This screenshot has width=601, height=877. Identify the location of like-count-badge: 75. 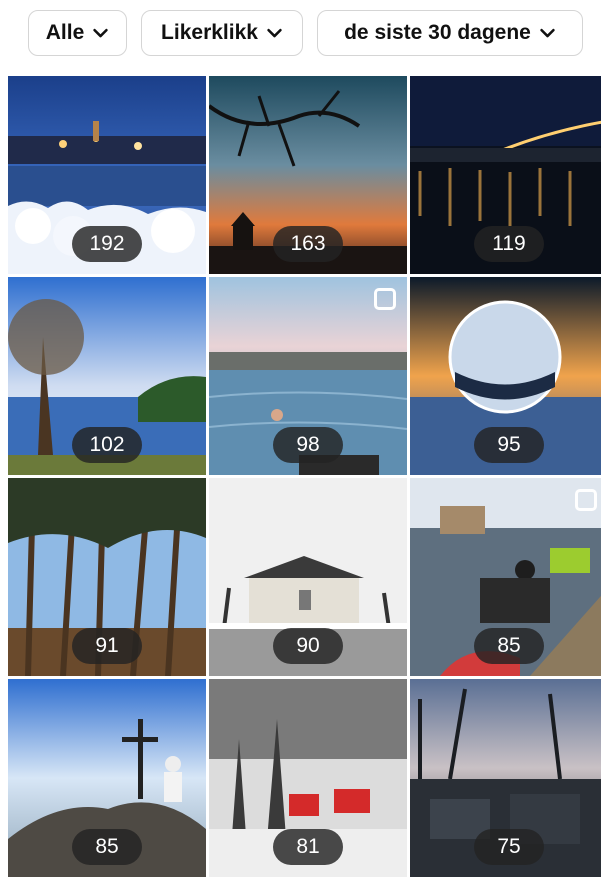
(509, 847).